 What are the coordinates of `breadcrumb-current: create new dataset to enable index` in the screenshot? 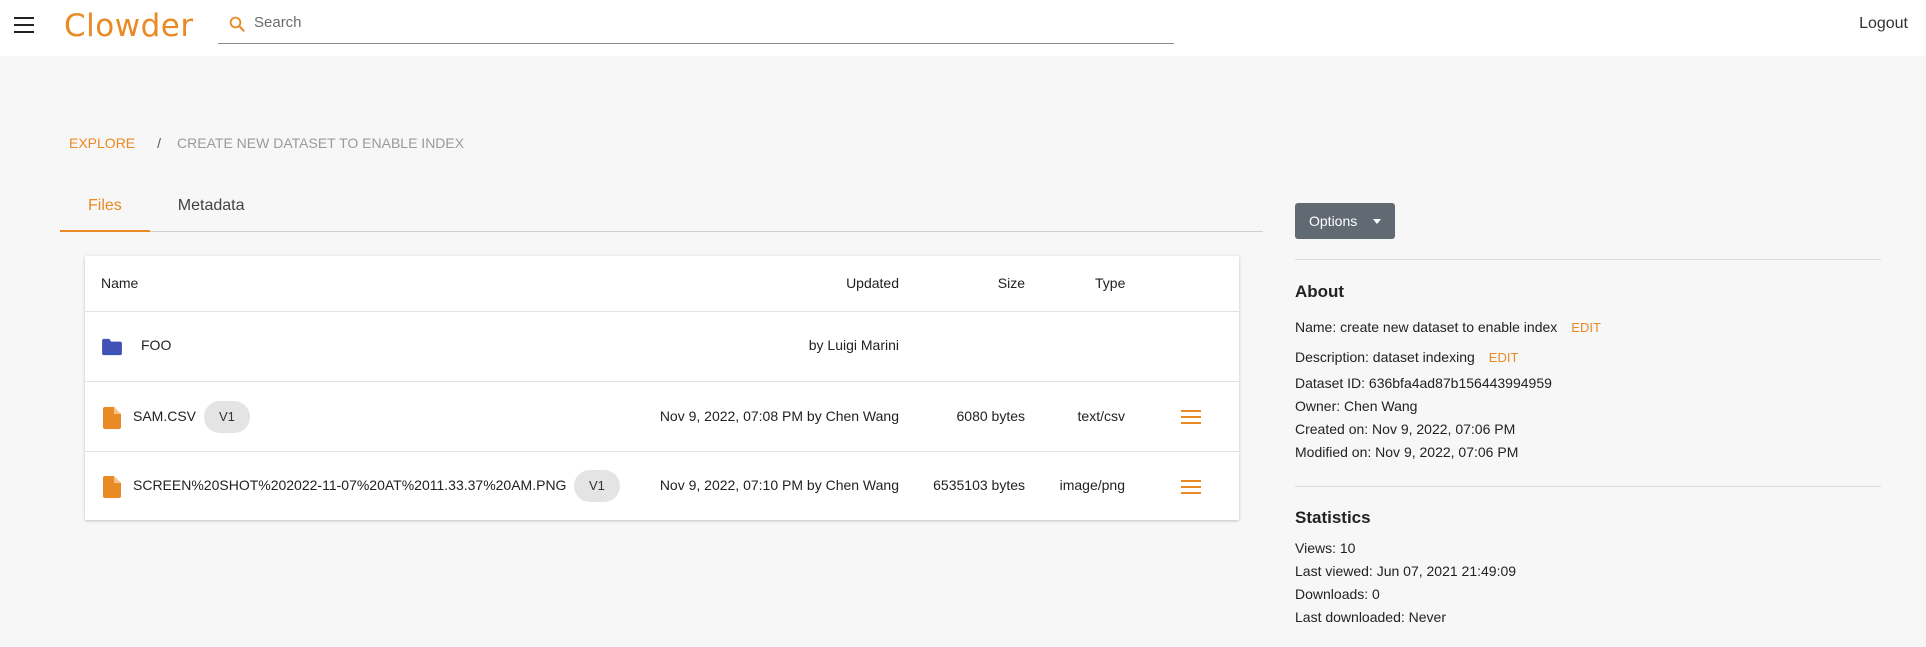 It's located at (321, 143).